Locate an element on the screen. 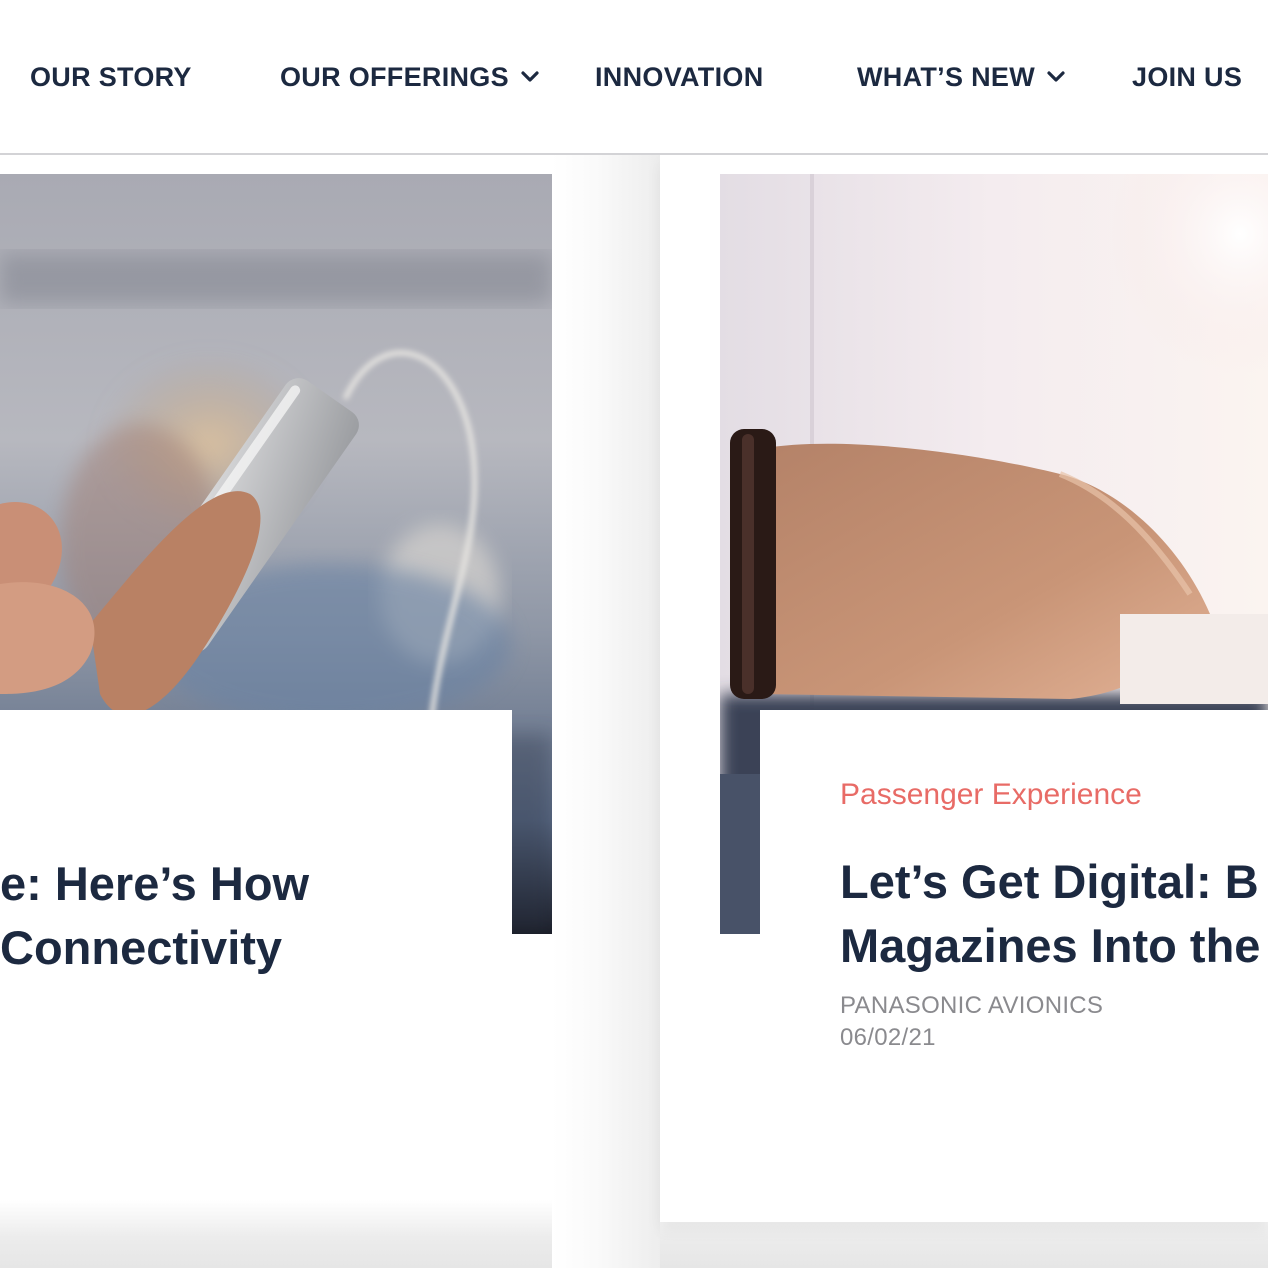 The width and height of the screenshot is (1268, 1268). card-gutter-shadow is located at coordinates (606, 711).